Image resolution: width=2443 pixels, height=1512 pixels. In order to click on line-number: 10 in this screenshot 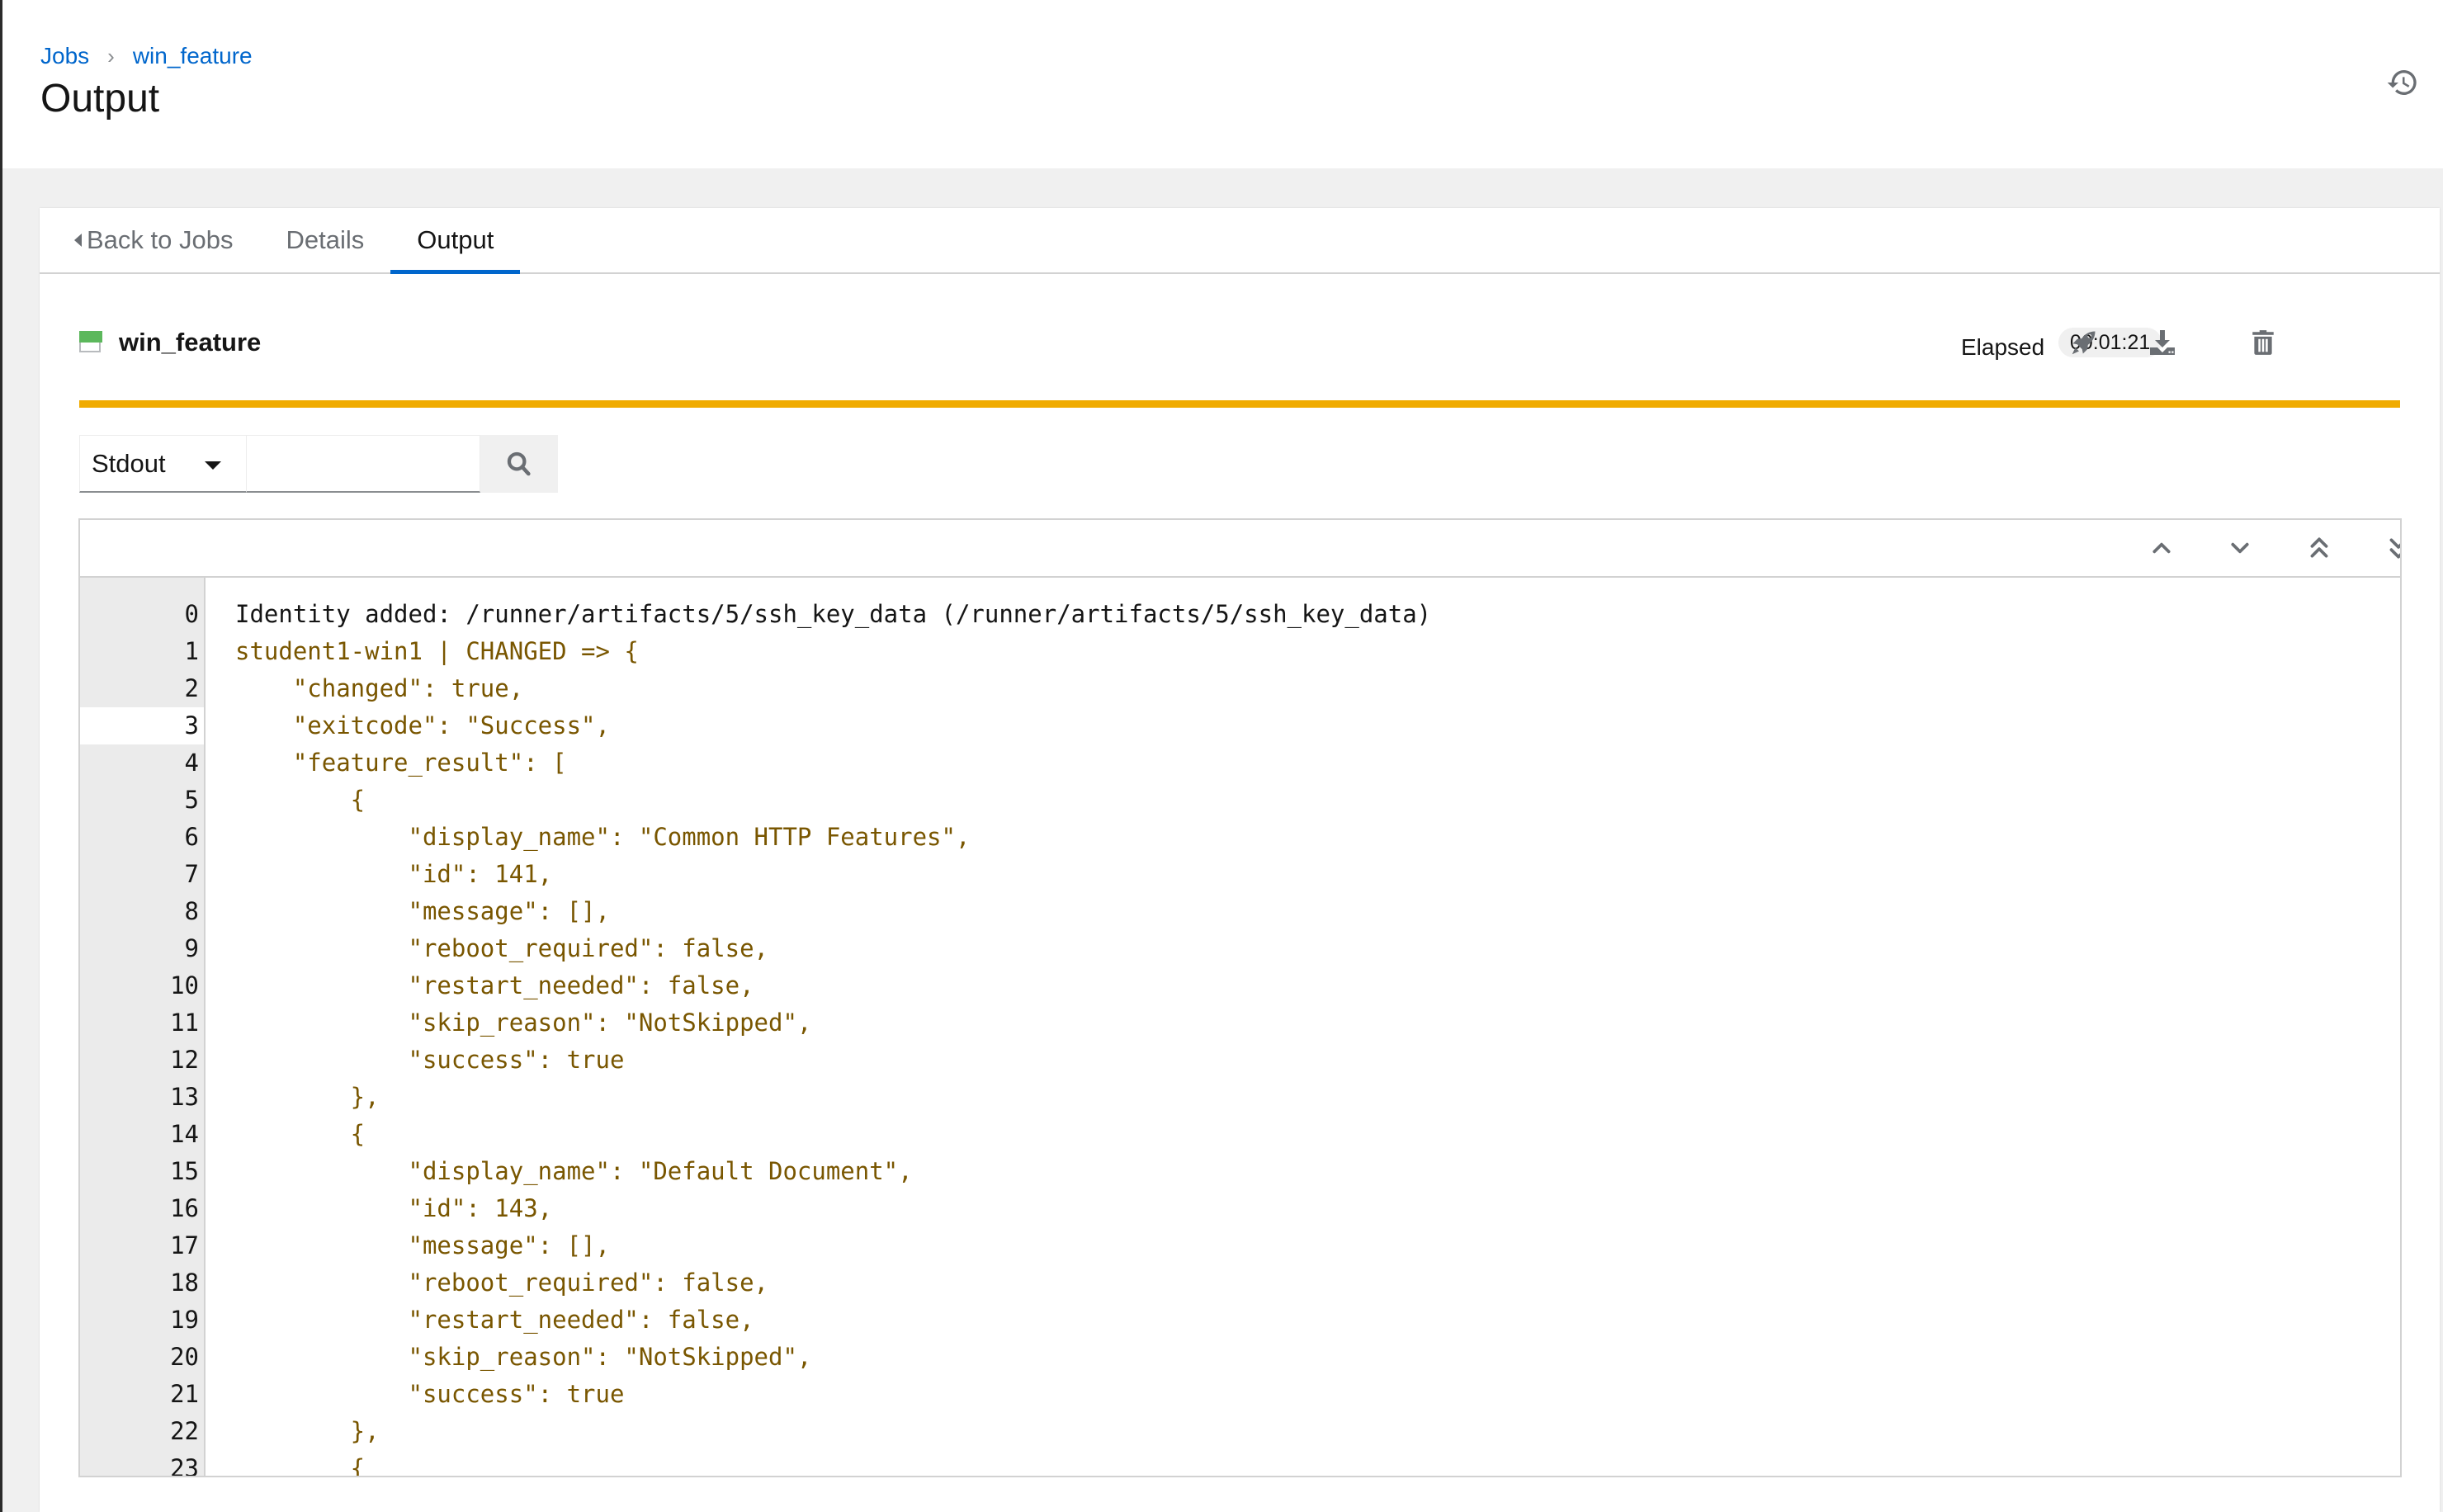, I will do `click(185, 985)`.